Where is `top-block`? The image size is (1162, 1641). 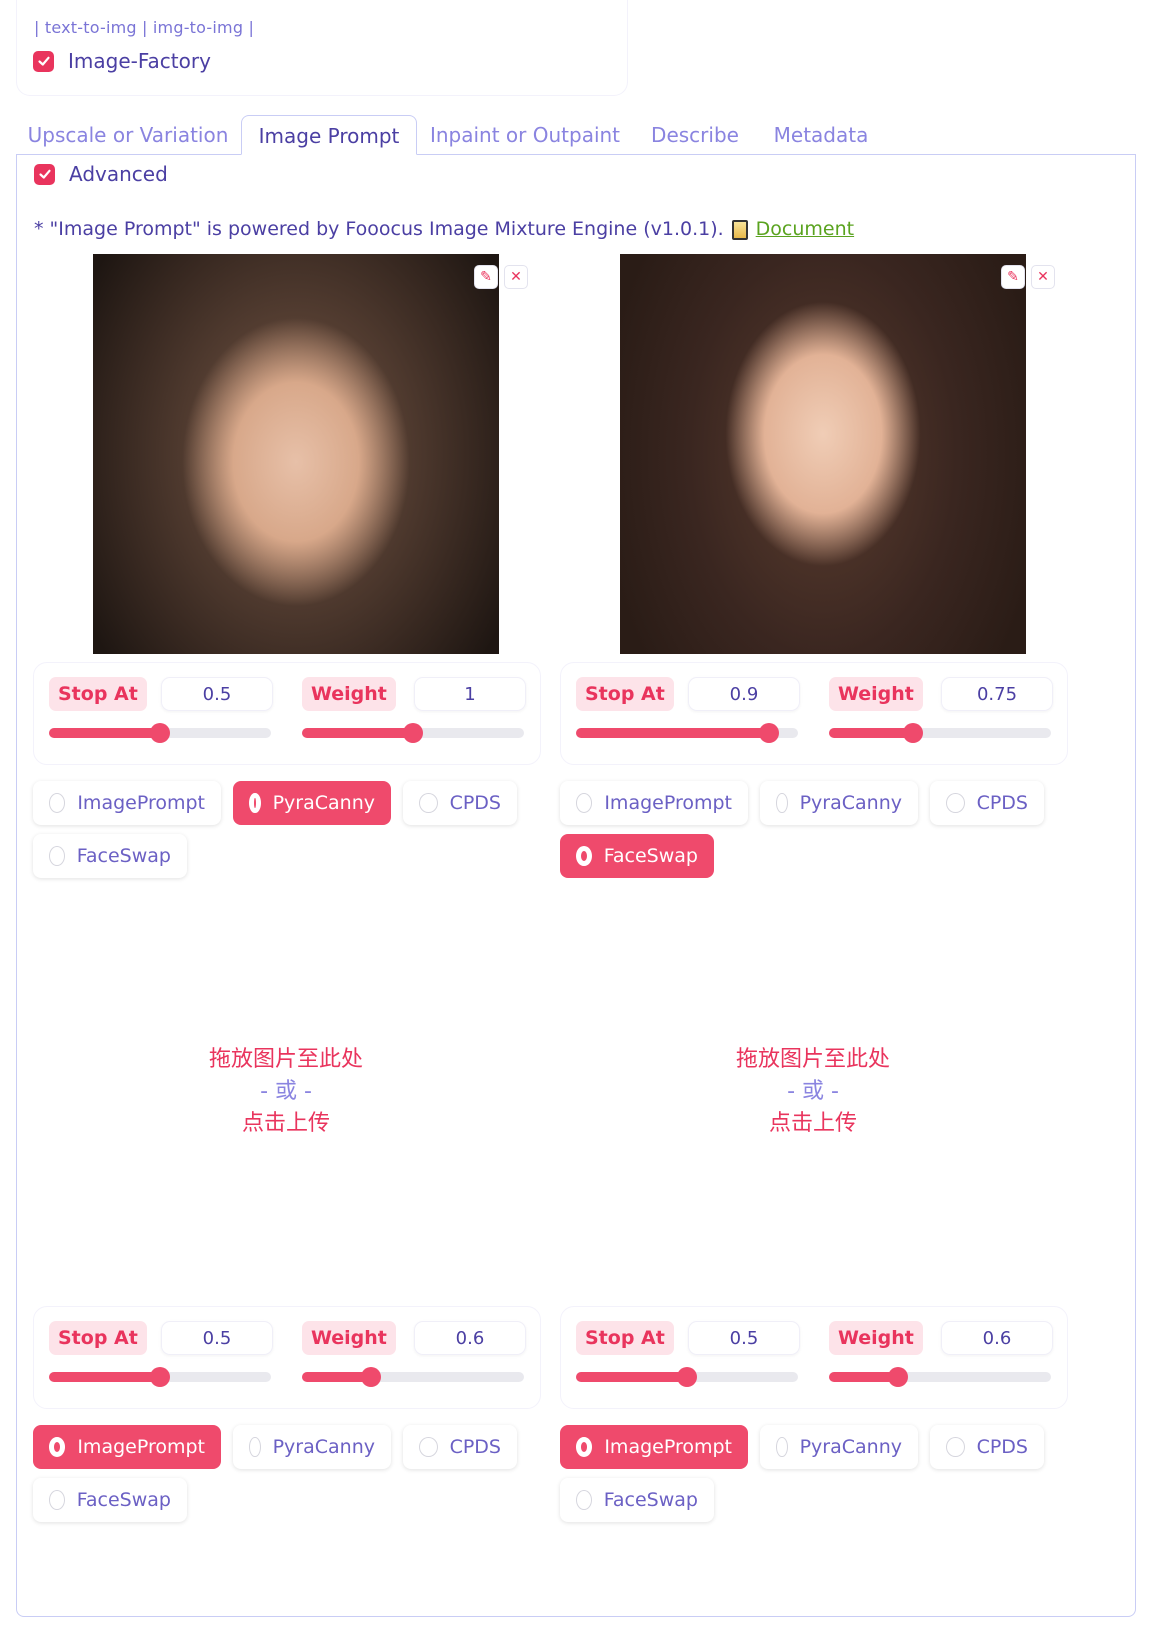
top-block is located at coordinates (322, 48).